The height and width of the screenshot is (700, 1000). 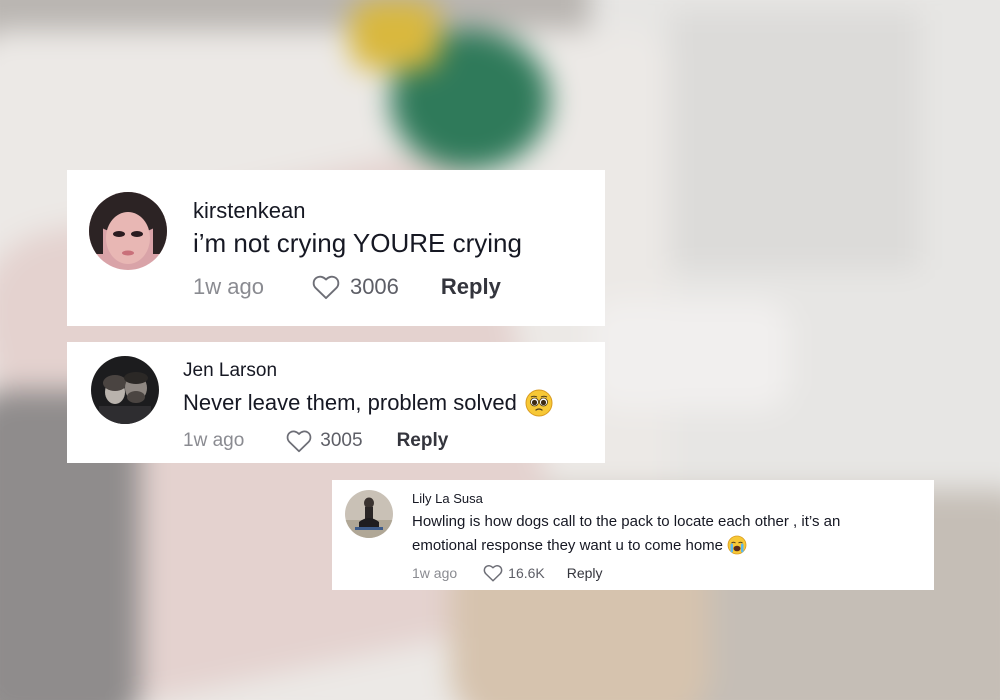 I want to click on like-button: 16.6K, so click(x=514, y=573).